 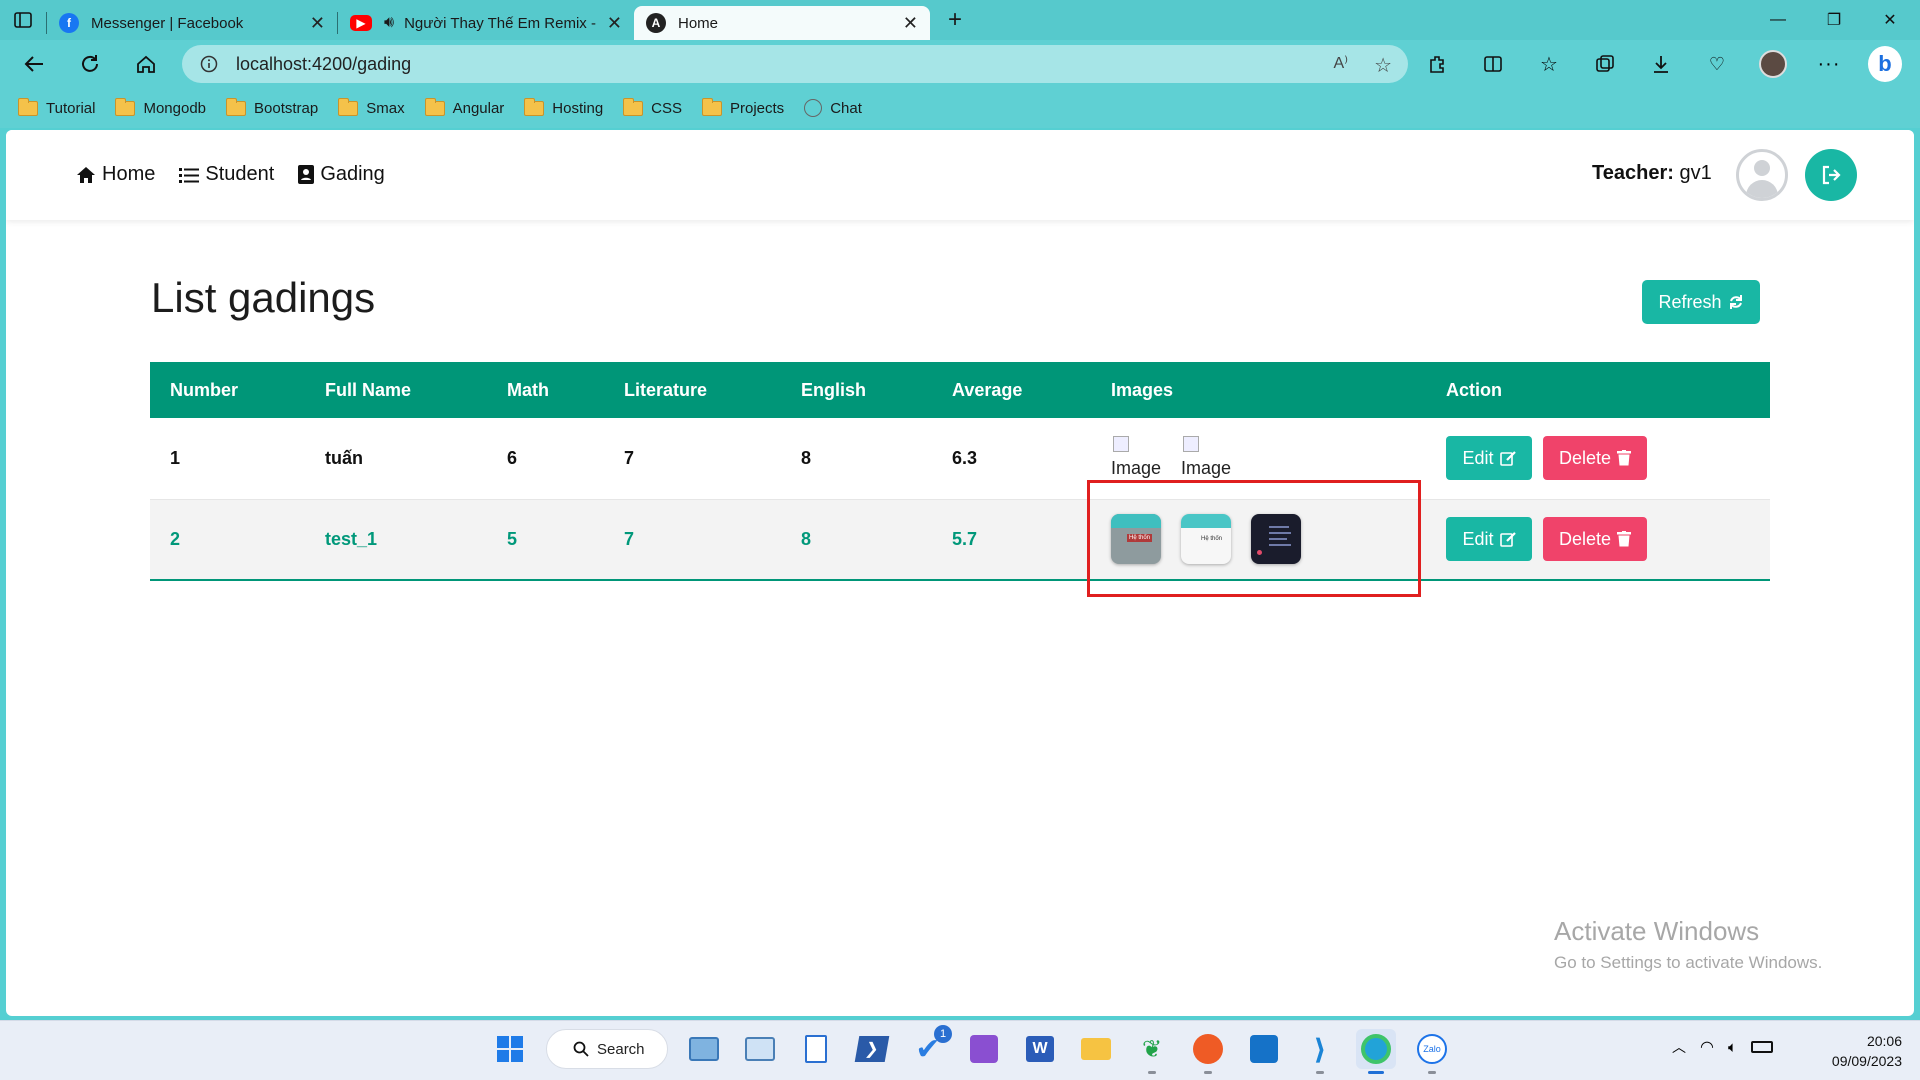 What do you see at coordinates (306, 174) in the screenshot?
I see `contact-book-icon` at bounding box center [306, 174].